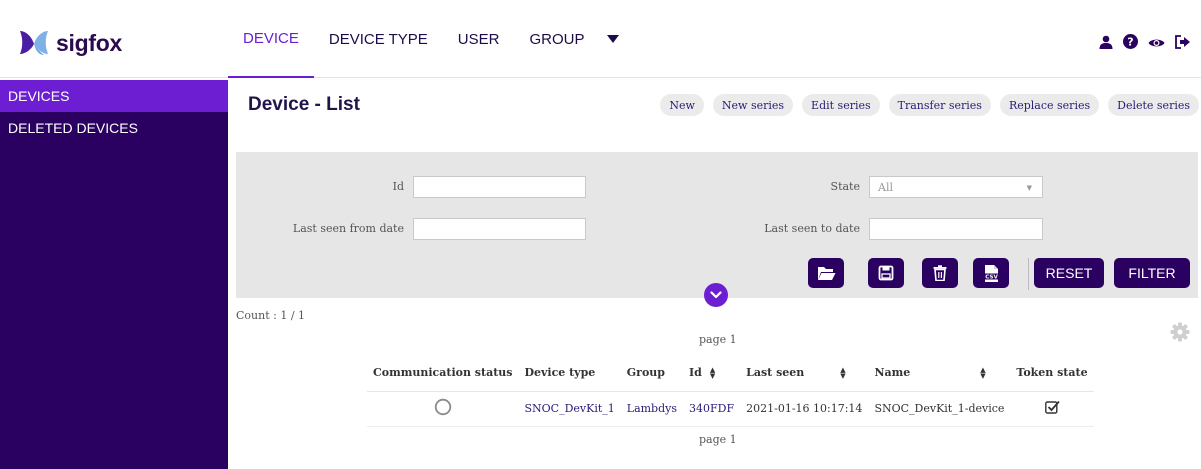 The image size is (1201, 469). I want to click on state-label: State, so click(845, 186).